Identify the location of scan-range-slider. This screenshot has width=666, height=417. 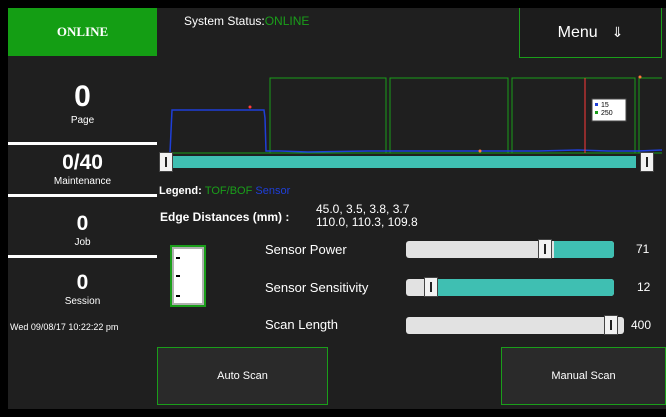
(403, 162).